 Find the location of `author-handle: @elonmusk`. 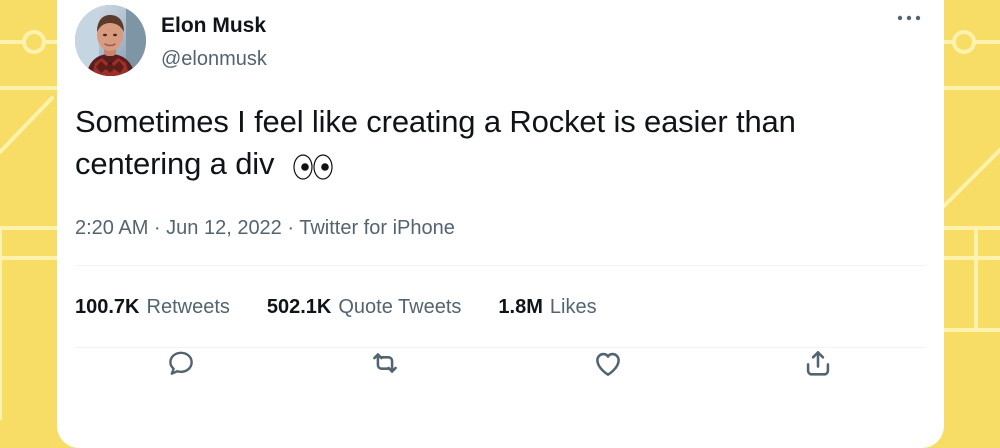

author-handle: @elonmusk is located at coordinates (214, 59).